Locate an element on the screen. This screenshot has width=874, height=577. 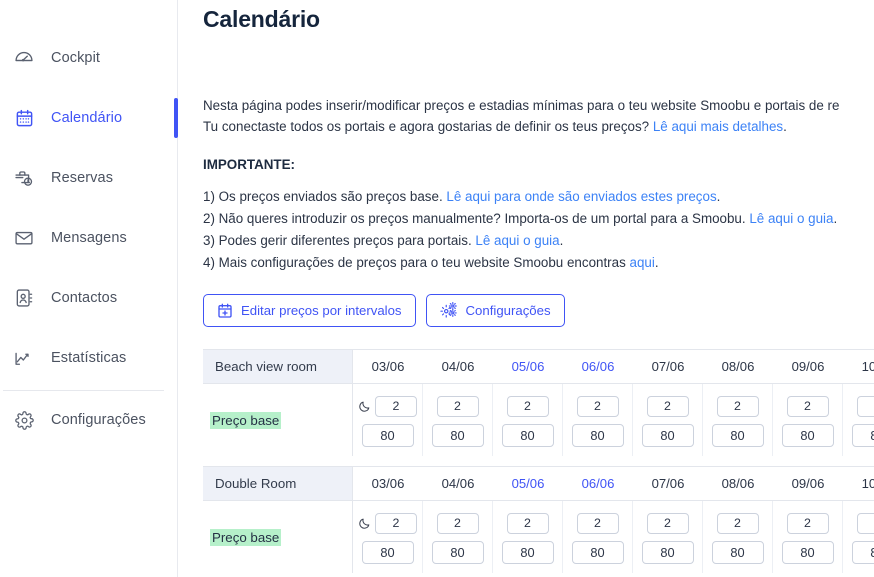
sidebar-item-calendario: Calendário is located at coordinates (89, 118).